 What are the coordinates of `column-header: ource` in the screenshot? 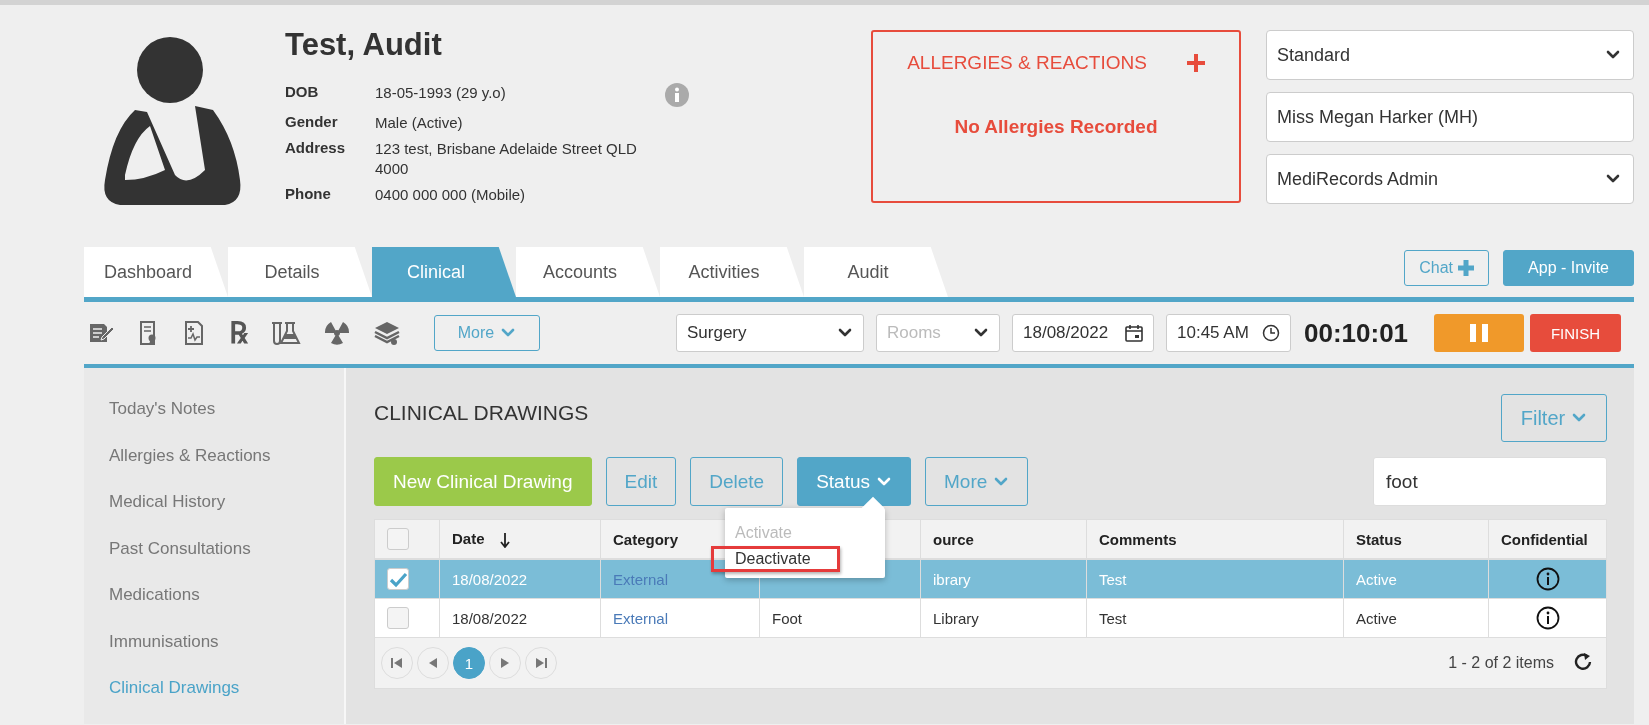 It's located at (953, 539).